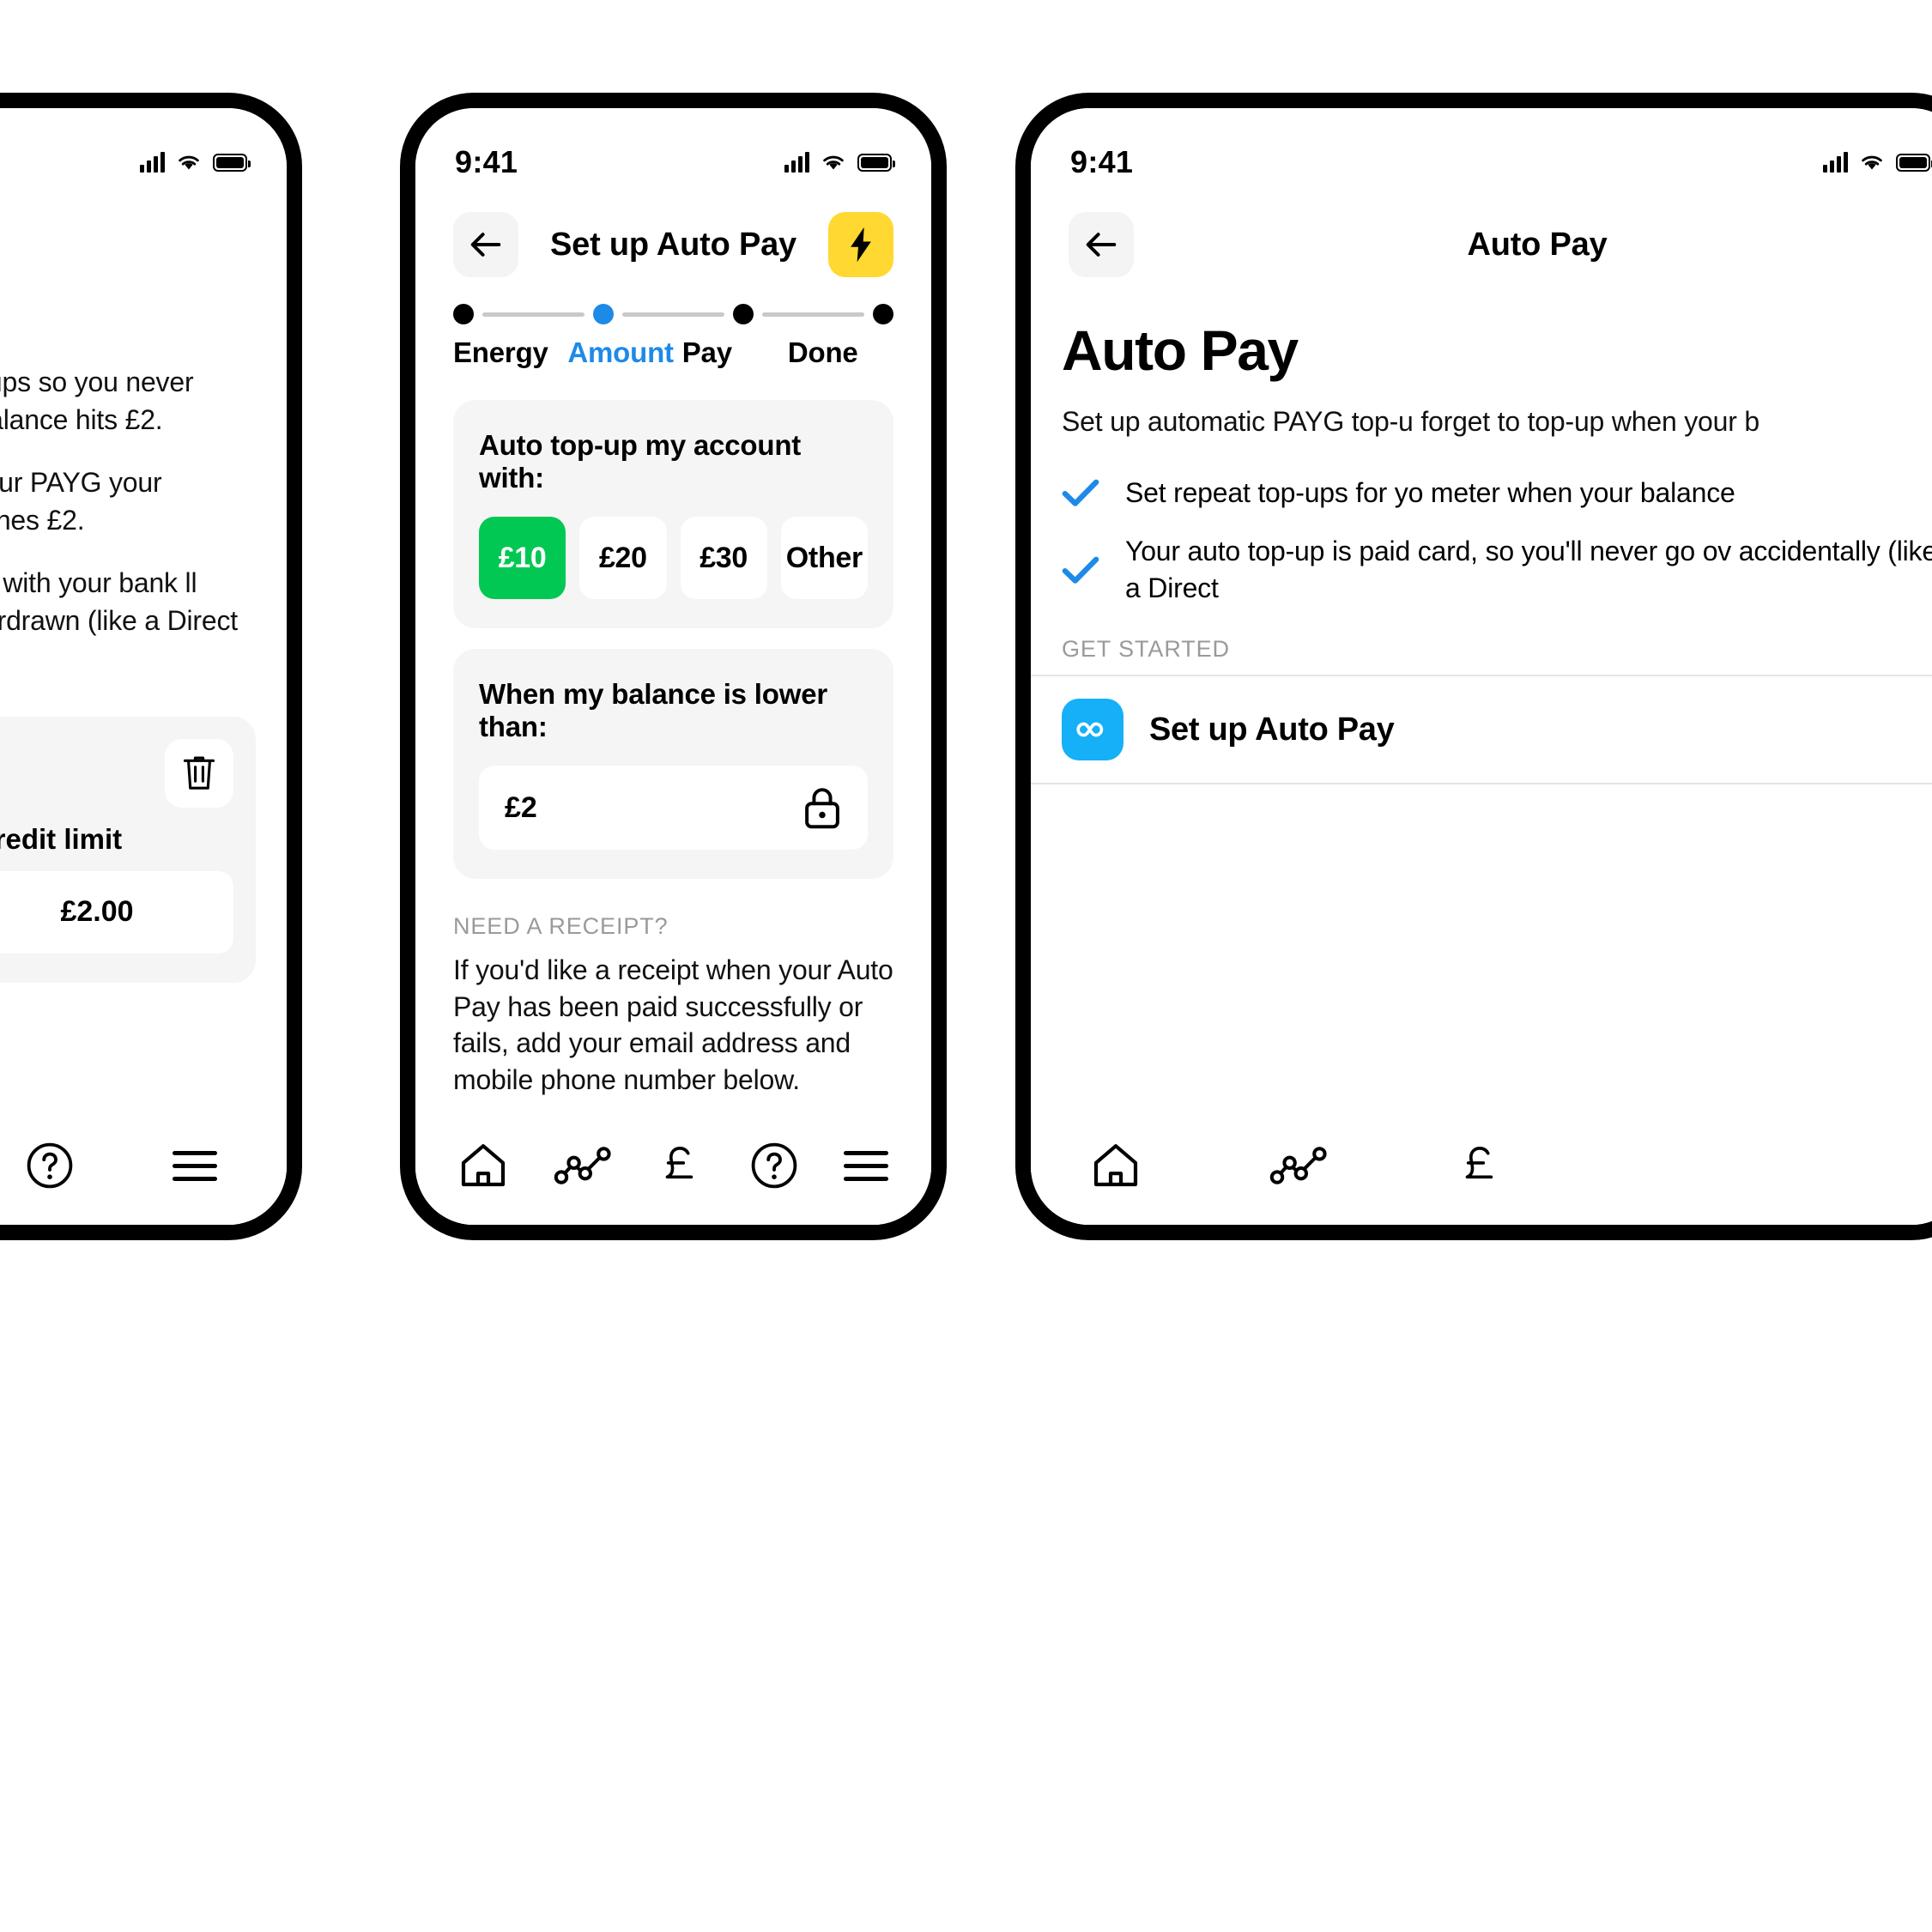 Image resolution: width=1932 pixels, height=1932 pixels. I want to click on infinity-icon, so click(1092, 730).